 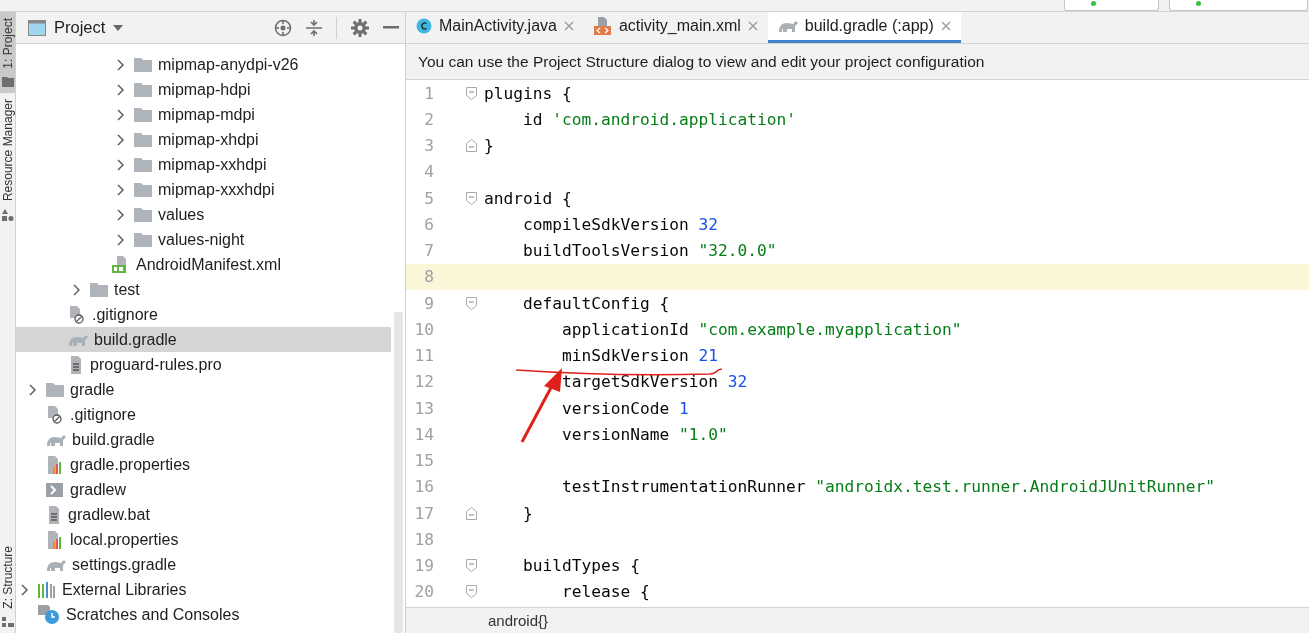 I want to click on tree-item: External Libraries, so click(x=203, y=589).